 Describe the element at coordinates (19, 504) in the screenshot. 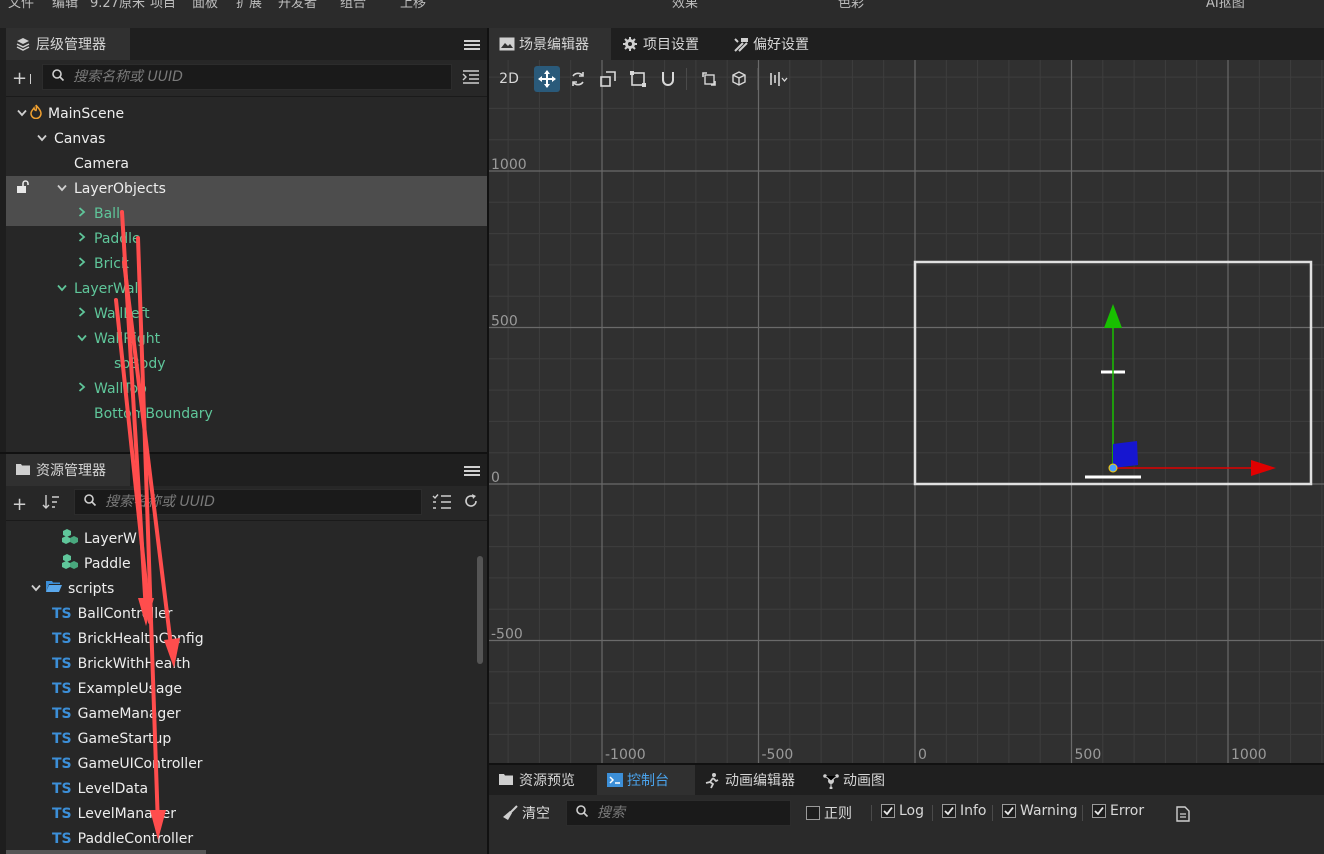

I see `add-asset-icon: +` at that location.